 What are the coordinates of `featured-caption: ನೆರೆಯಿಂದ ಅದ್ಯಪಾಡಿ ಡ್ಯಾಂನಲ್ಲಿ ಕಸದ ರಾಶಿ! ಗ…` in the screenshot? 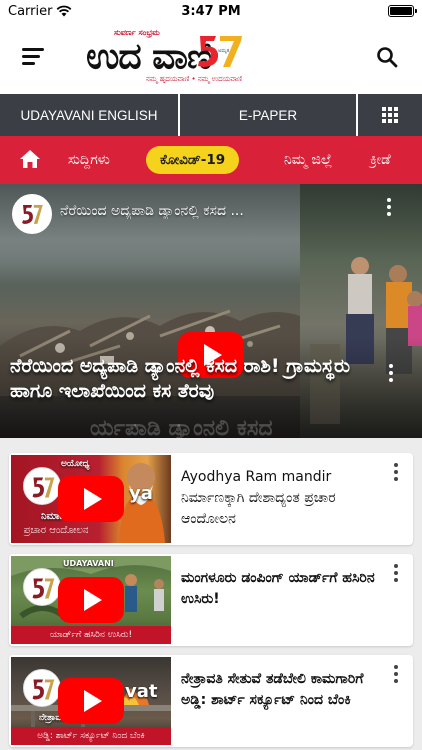 It's located at (180, 378).